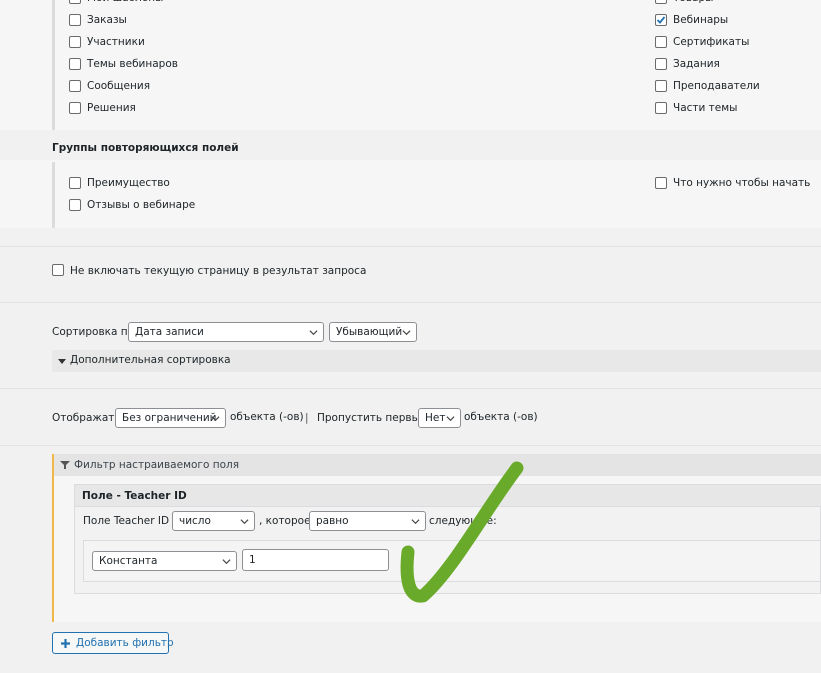  Describe the element at coordinates (132, 64) in the screenshot. I see `post-type-label: Темы вебинаров` at that location.